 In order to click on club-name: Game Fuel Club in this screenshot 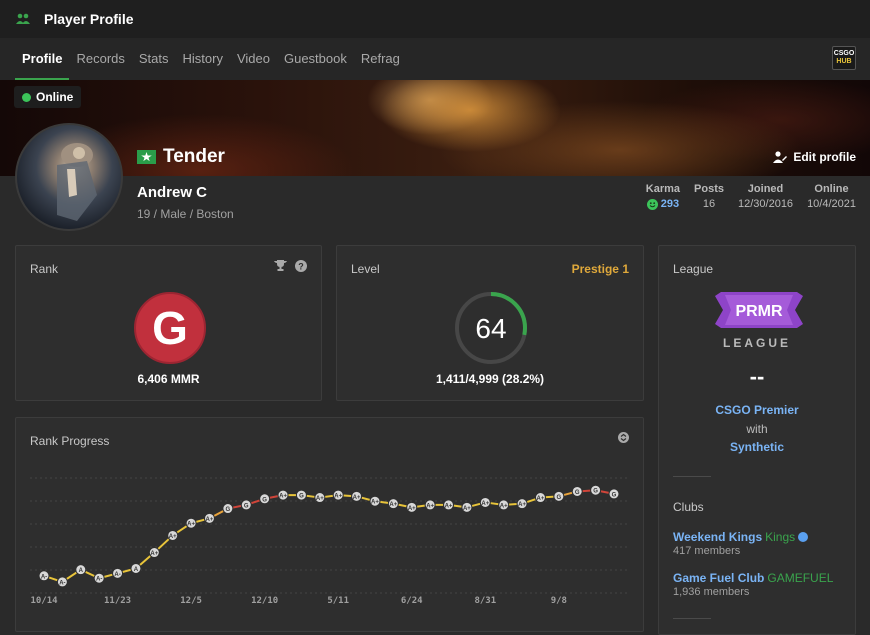, I will do `click(718, 578)`.